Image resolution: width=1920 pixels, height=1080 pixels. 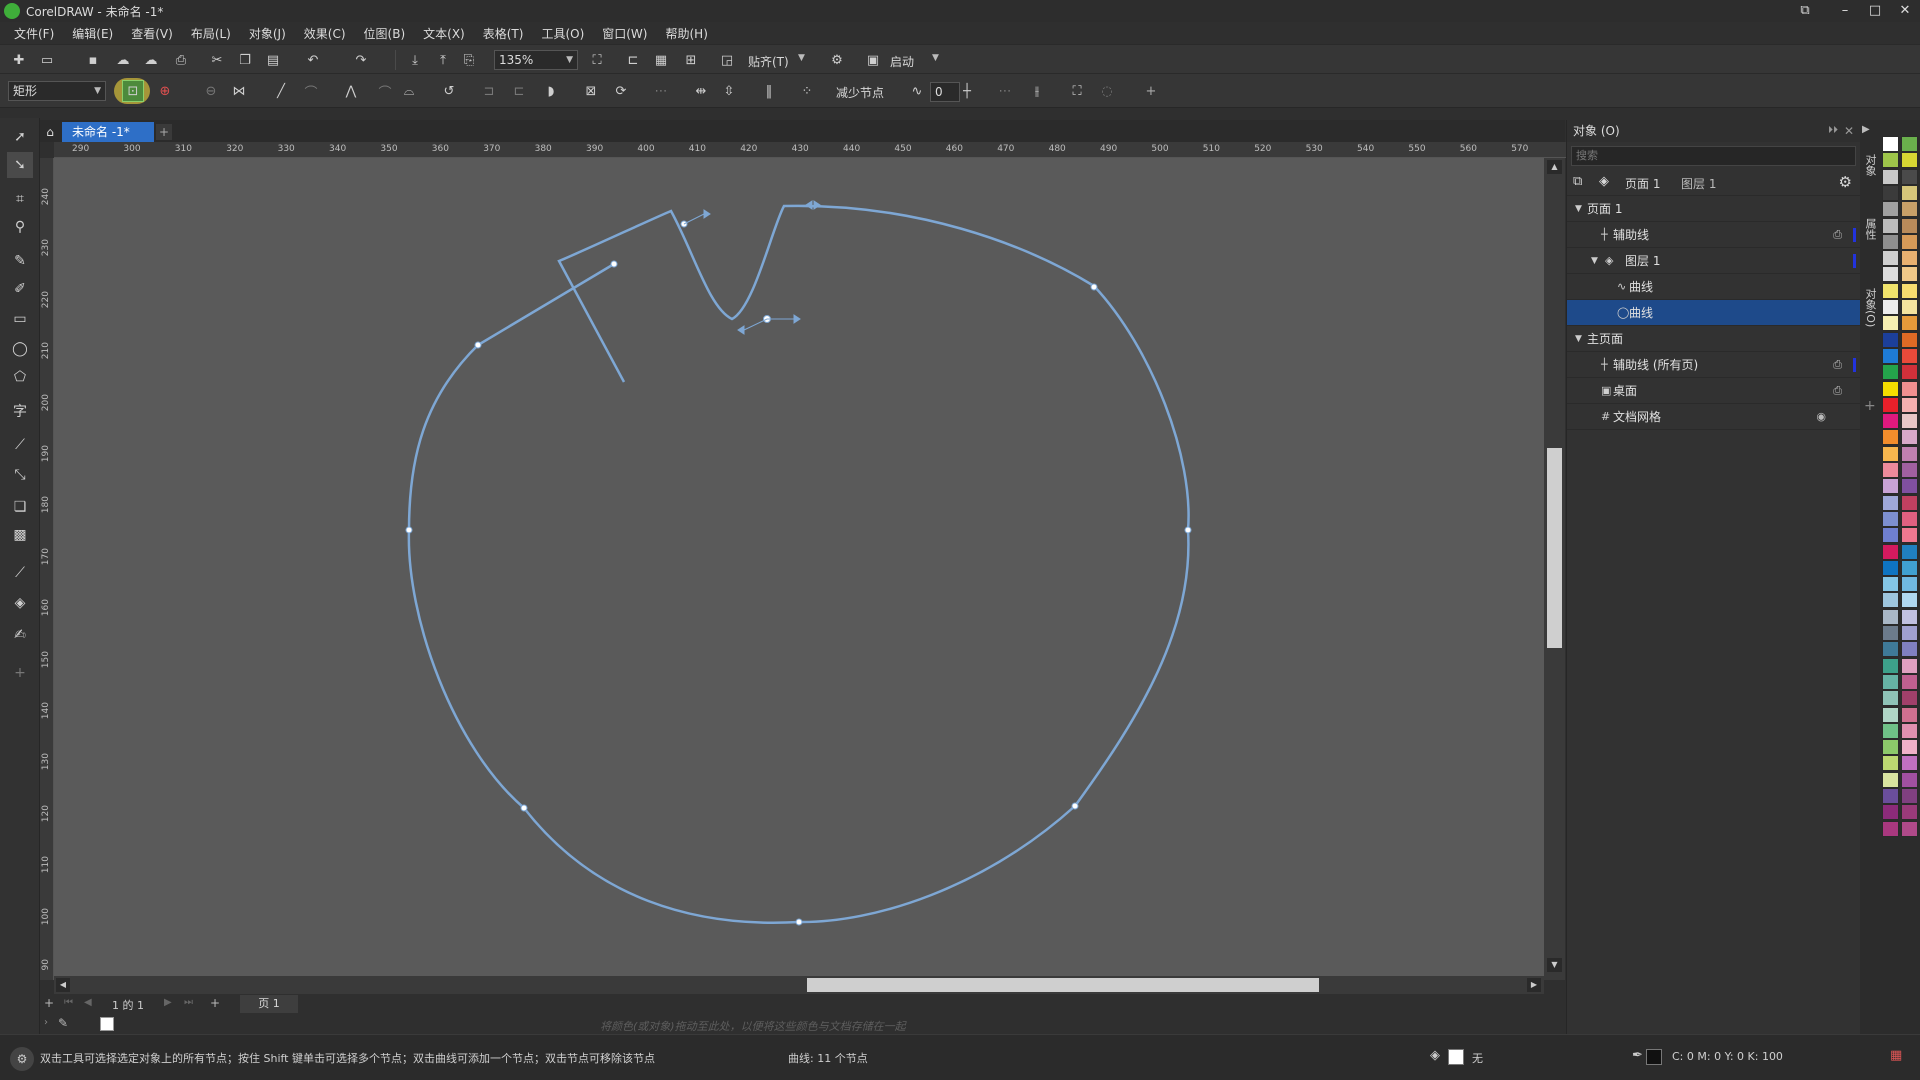 I want to click on object-tree-item: ▼ 主页面, so click(x=1713, y=339).